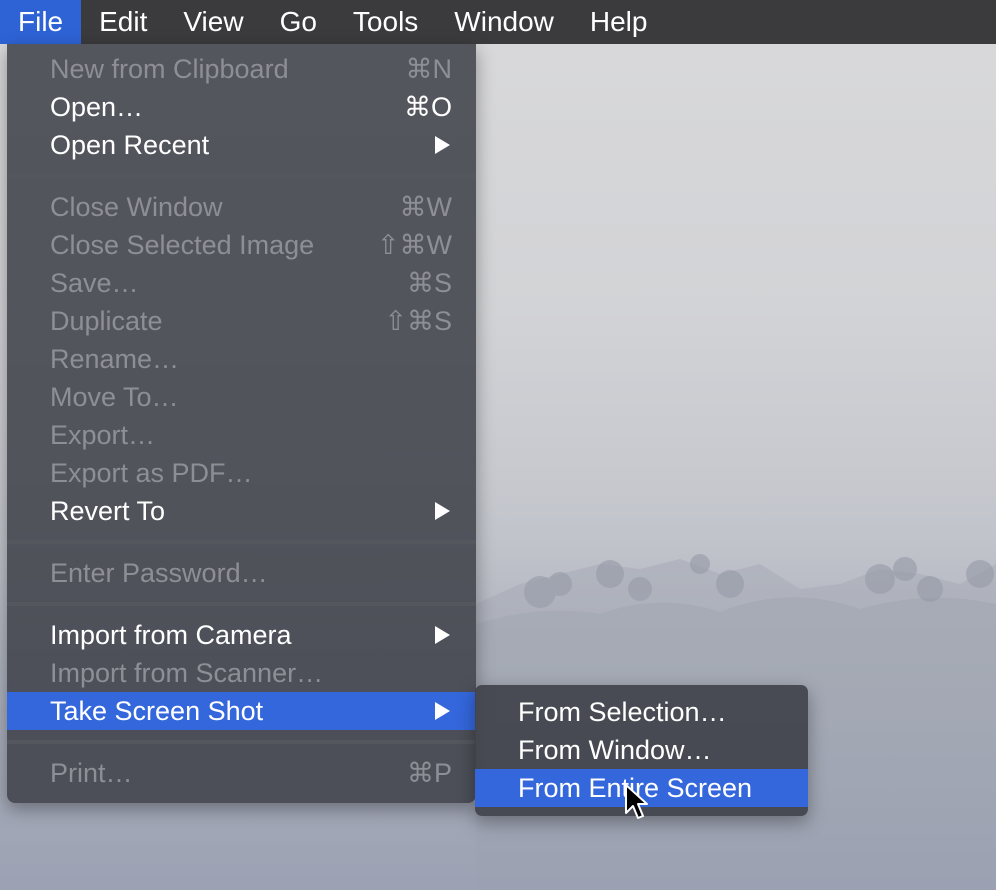  What do you see at coordinates (241, 145) in the screenshot?
I see `menu-item-open-recent: Open Recent` at bounding box center [241, 145].